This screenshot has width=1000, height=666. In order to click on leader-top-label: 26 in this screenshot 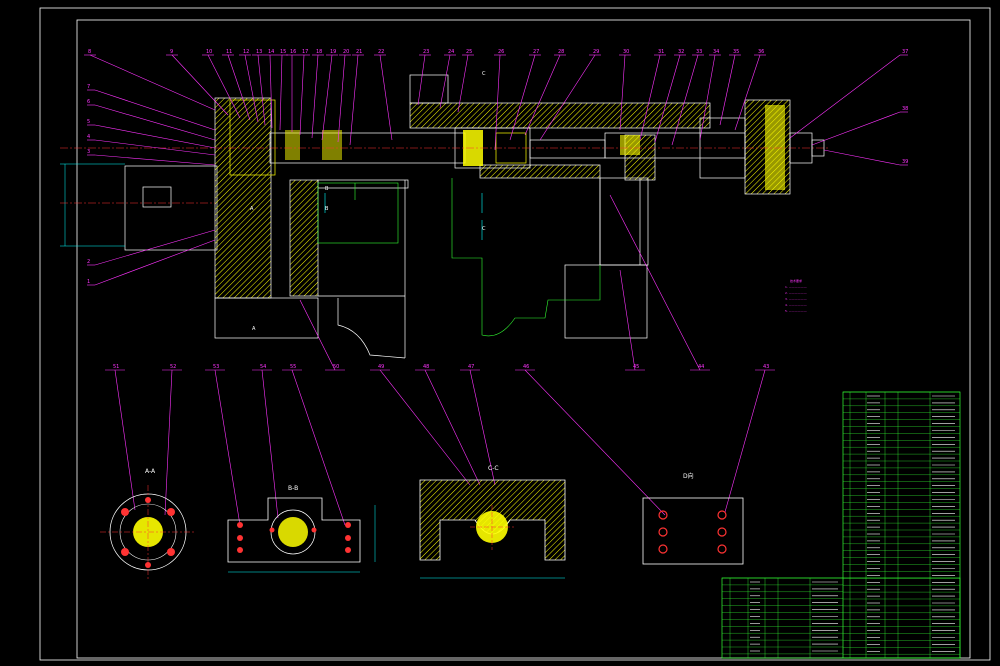, I will do `click(501, 52)`.